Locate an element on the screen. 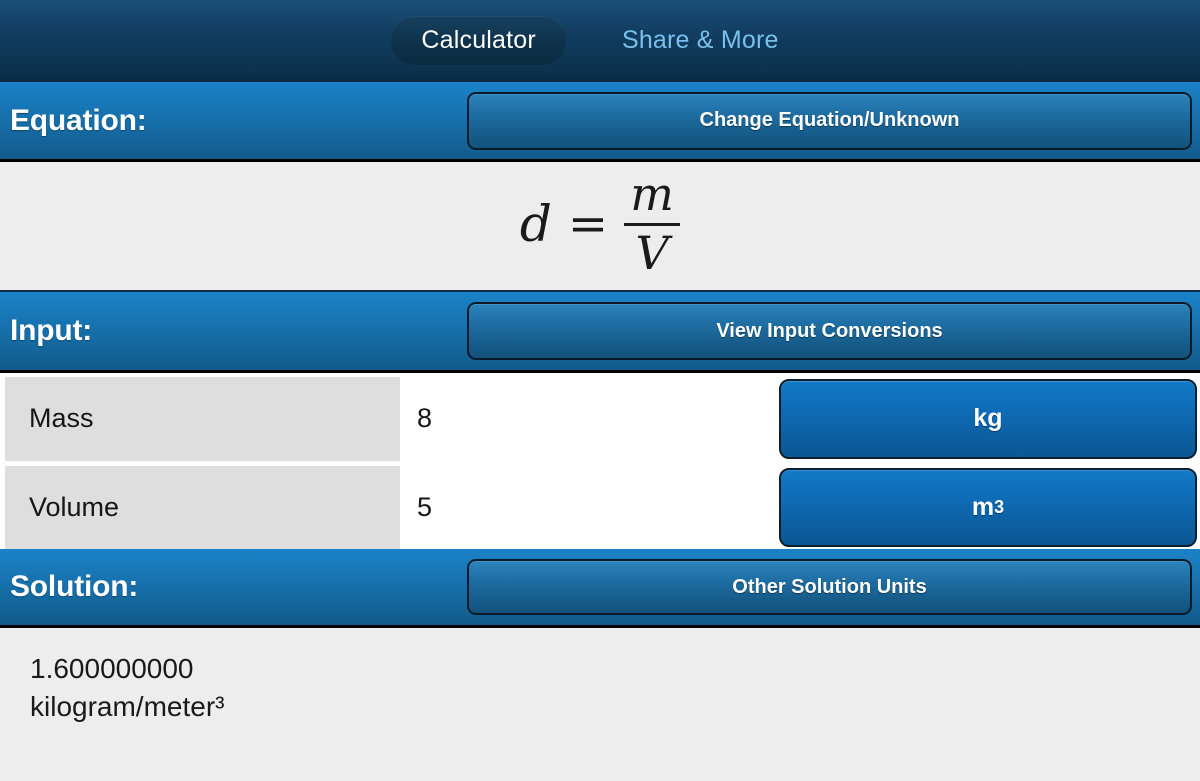 This screenshot has height=781, width=1200. solution-result-units: kilogram/meter³ is located at coordinates (127, 707).